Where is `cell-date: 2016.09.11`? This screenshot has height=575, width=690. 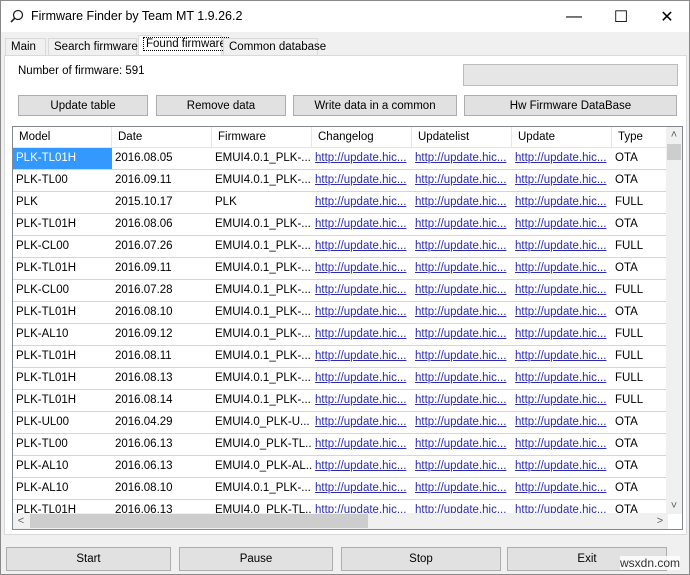 cell-date: 2016.09.11 is located at coordinates (143, 268).